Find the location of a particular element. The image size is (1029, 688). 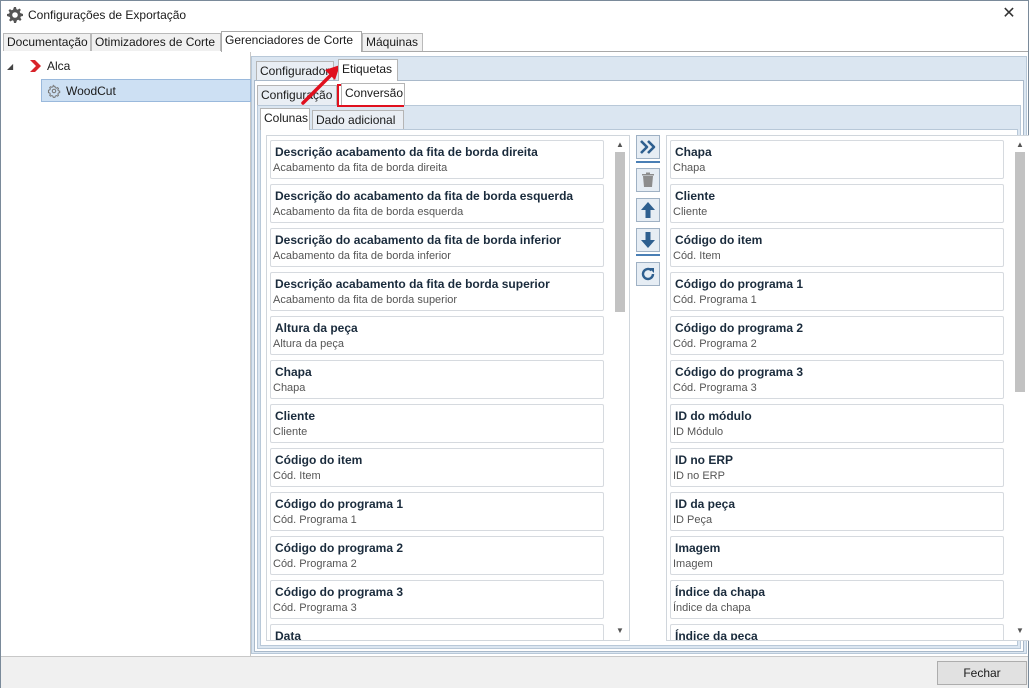

move-up-button is located at coordinates (648, 210).